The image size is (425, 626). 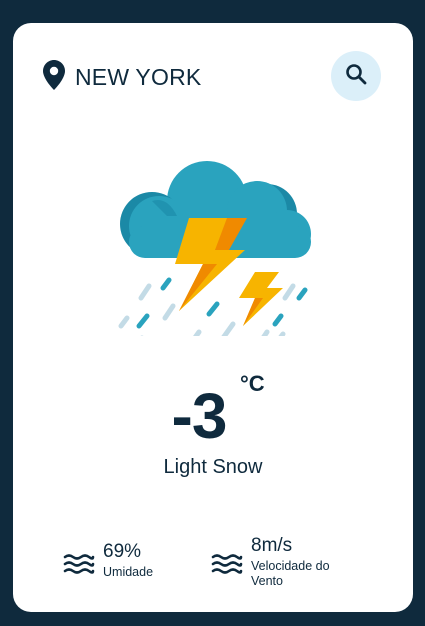 I want to click on wind-label-line2: Vento, so click(x=267, y=581).